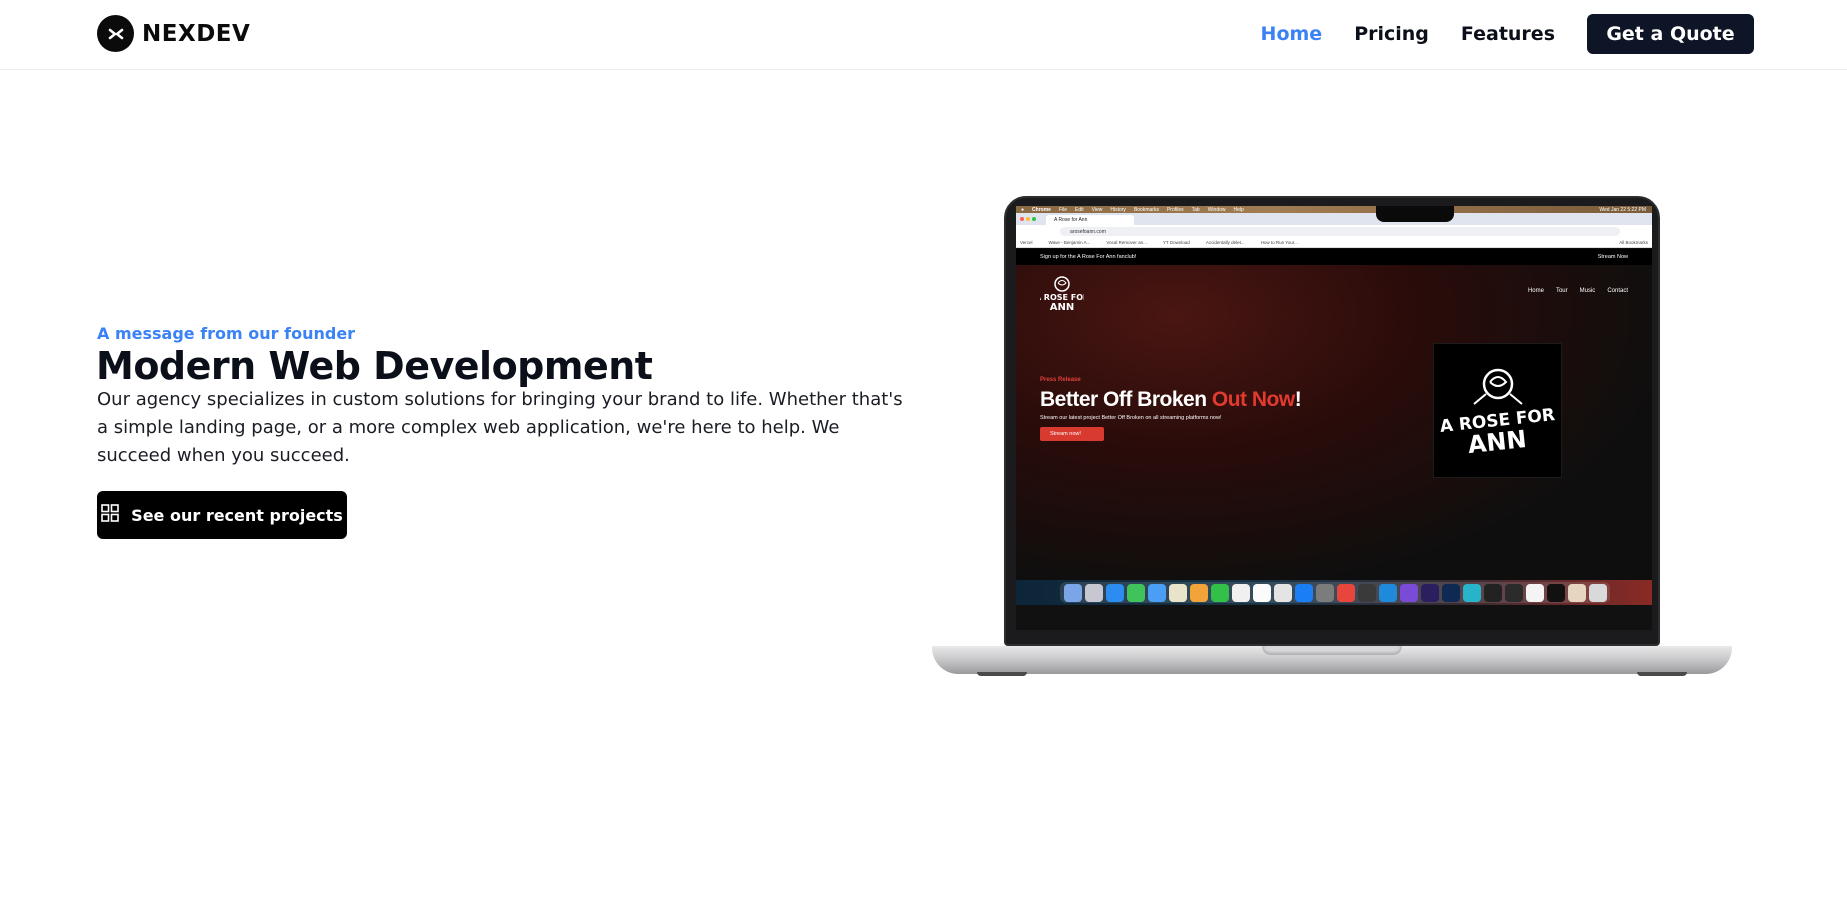 The width and height of the screenshot is (1847, 904). Describe the element at coordinates (1622, 209) in the screenshot. I see `mac-clock: Wed Jan 22 5:22 PM` at that location.